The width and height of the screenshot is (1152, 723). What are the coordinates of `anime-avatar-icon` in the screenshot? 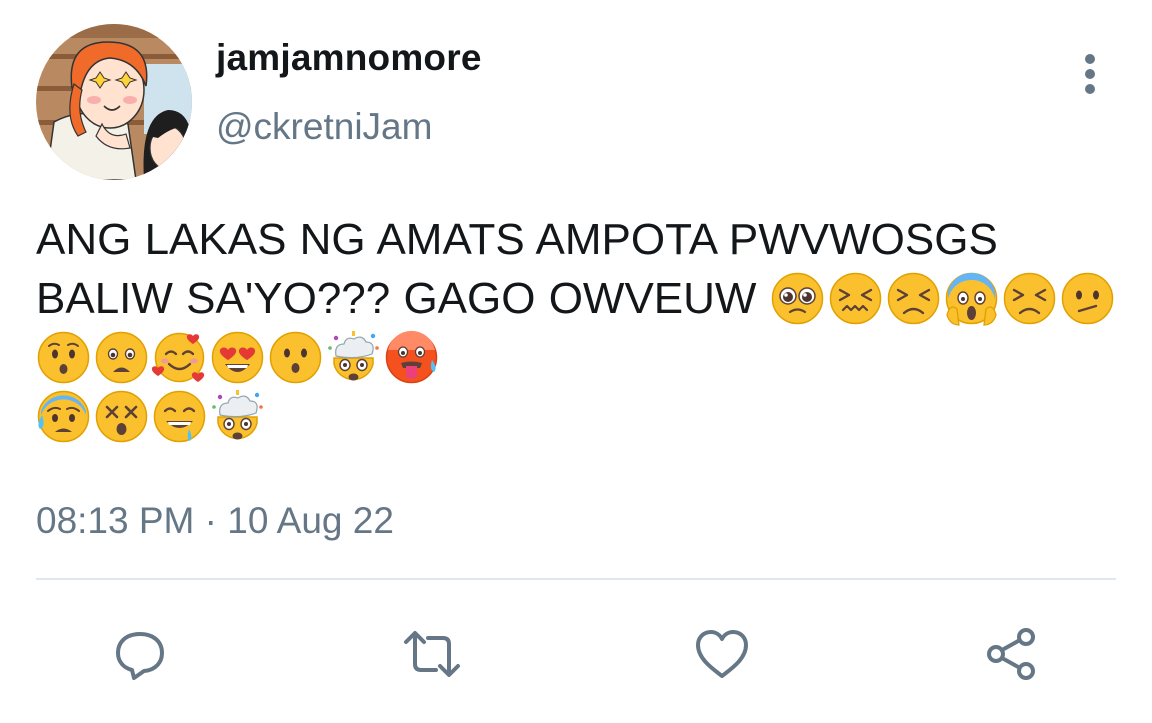 It's located at (114, 102).